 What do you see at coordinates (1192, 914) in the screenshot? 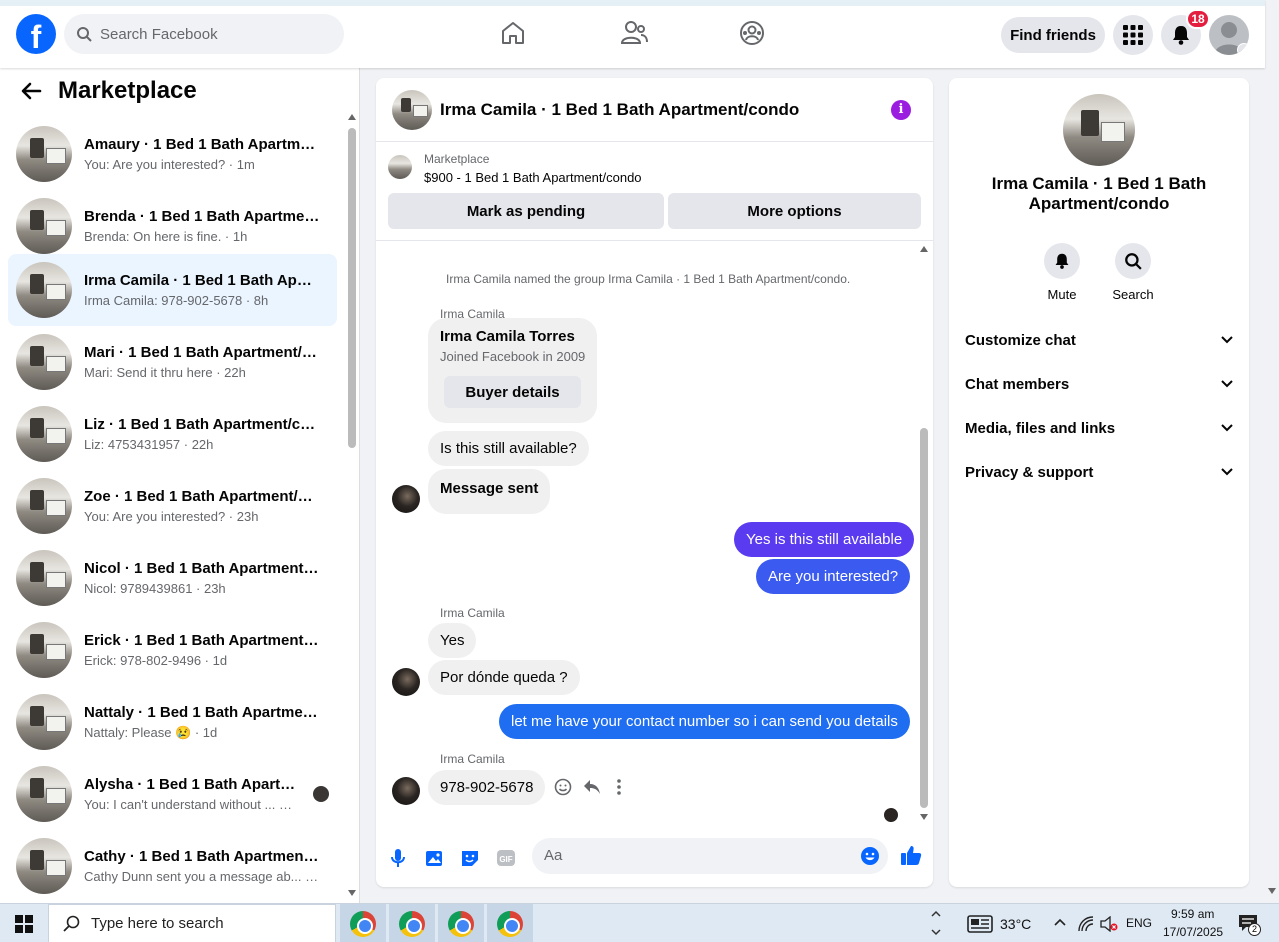
I see `clock-time: 9:59 am` at bounding box center [1192, 914].